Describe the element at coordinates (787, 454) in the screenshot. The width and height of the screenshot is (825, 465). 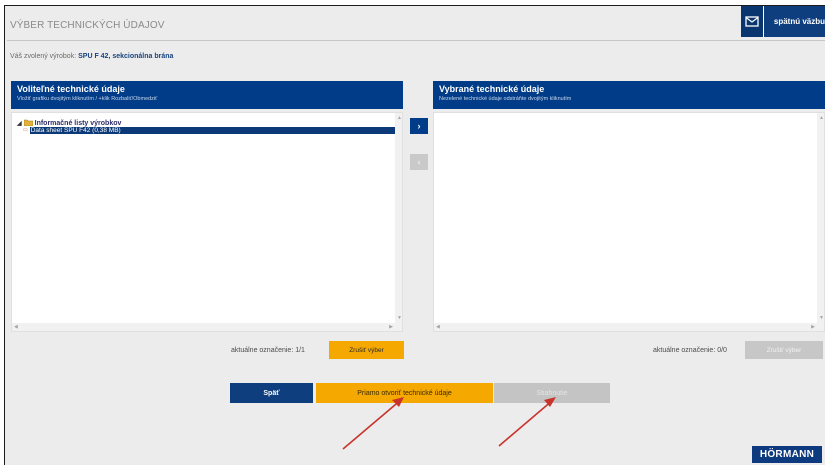
I see `hormann-logo: HÖRMANN` at that location.